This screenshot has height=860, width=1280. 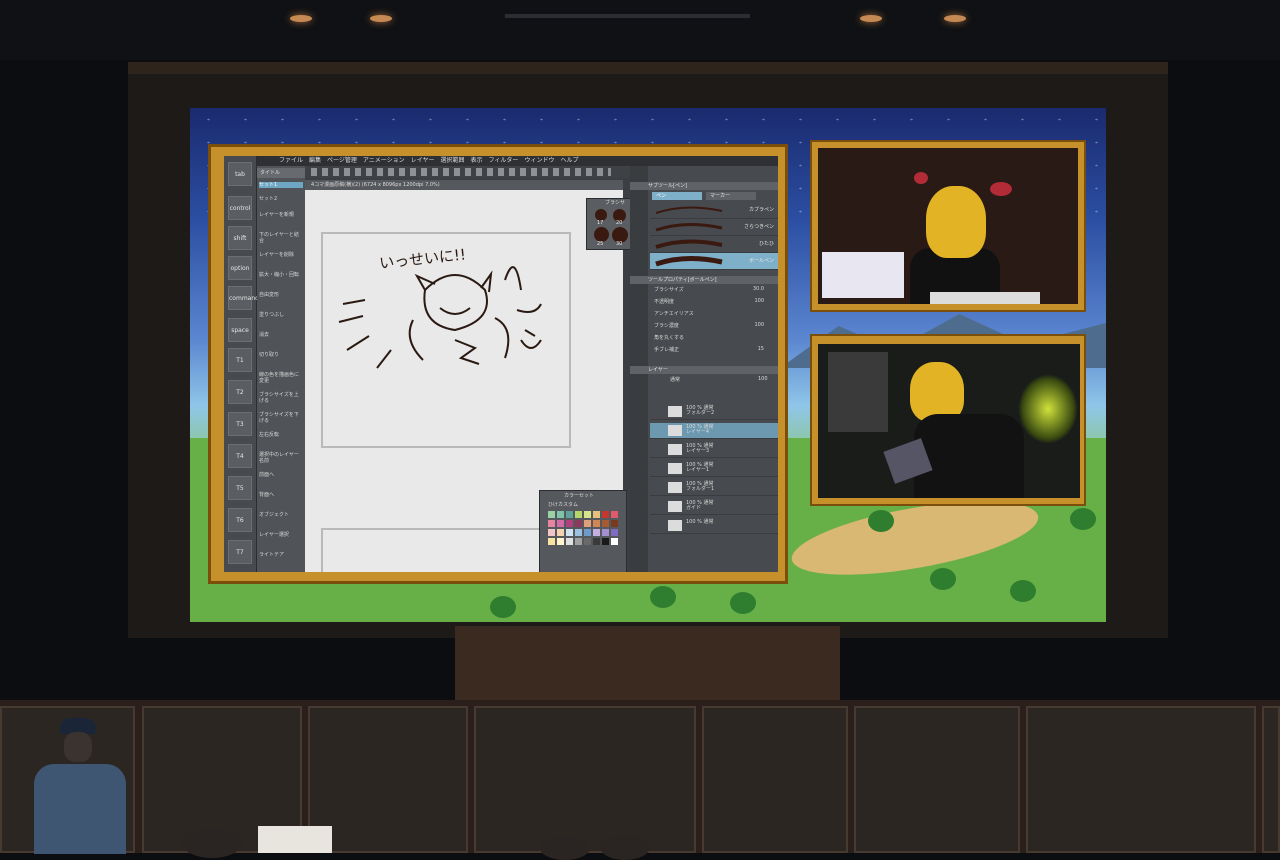 What do you see at coordinates (281, 335) in the screenshot?
I see `command-item: 消去` at bounding box center [281, 335].